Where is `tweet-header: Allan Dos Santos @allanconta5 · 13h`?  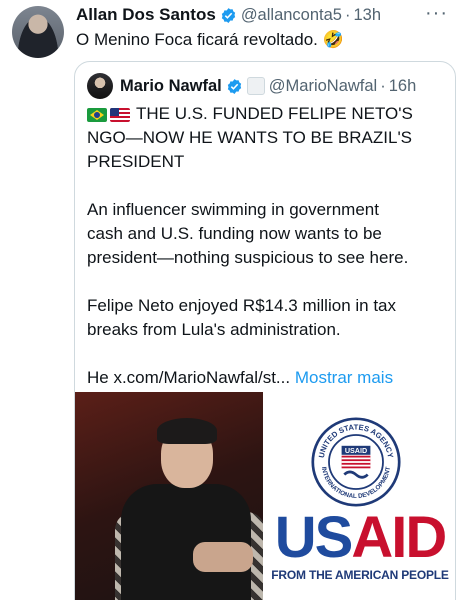
tweet-header: Allan Dos Santos @allanconta5 · 13h is located at coordinates (228, 15).